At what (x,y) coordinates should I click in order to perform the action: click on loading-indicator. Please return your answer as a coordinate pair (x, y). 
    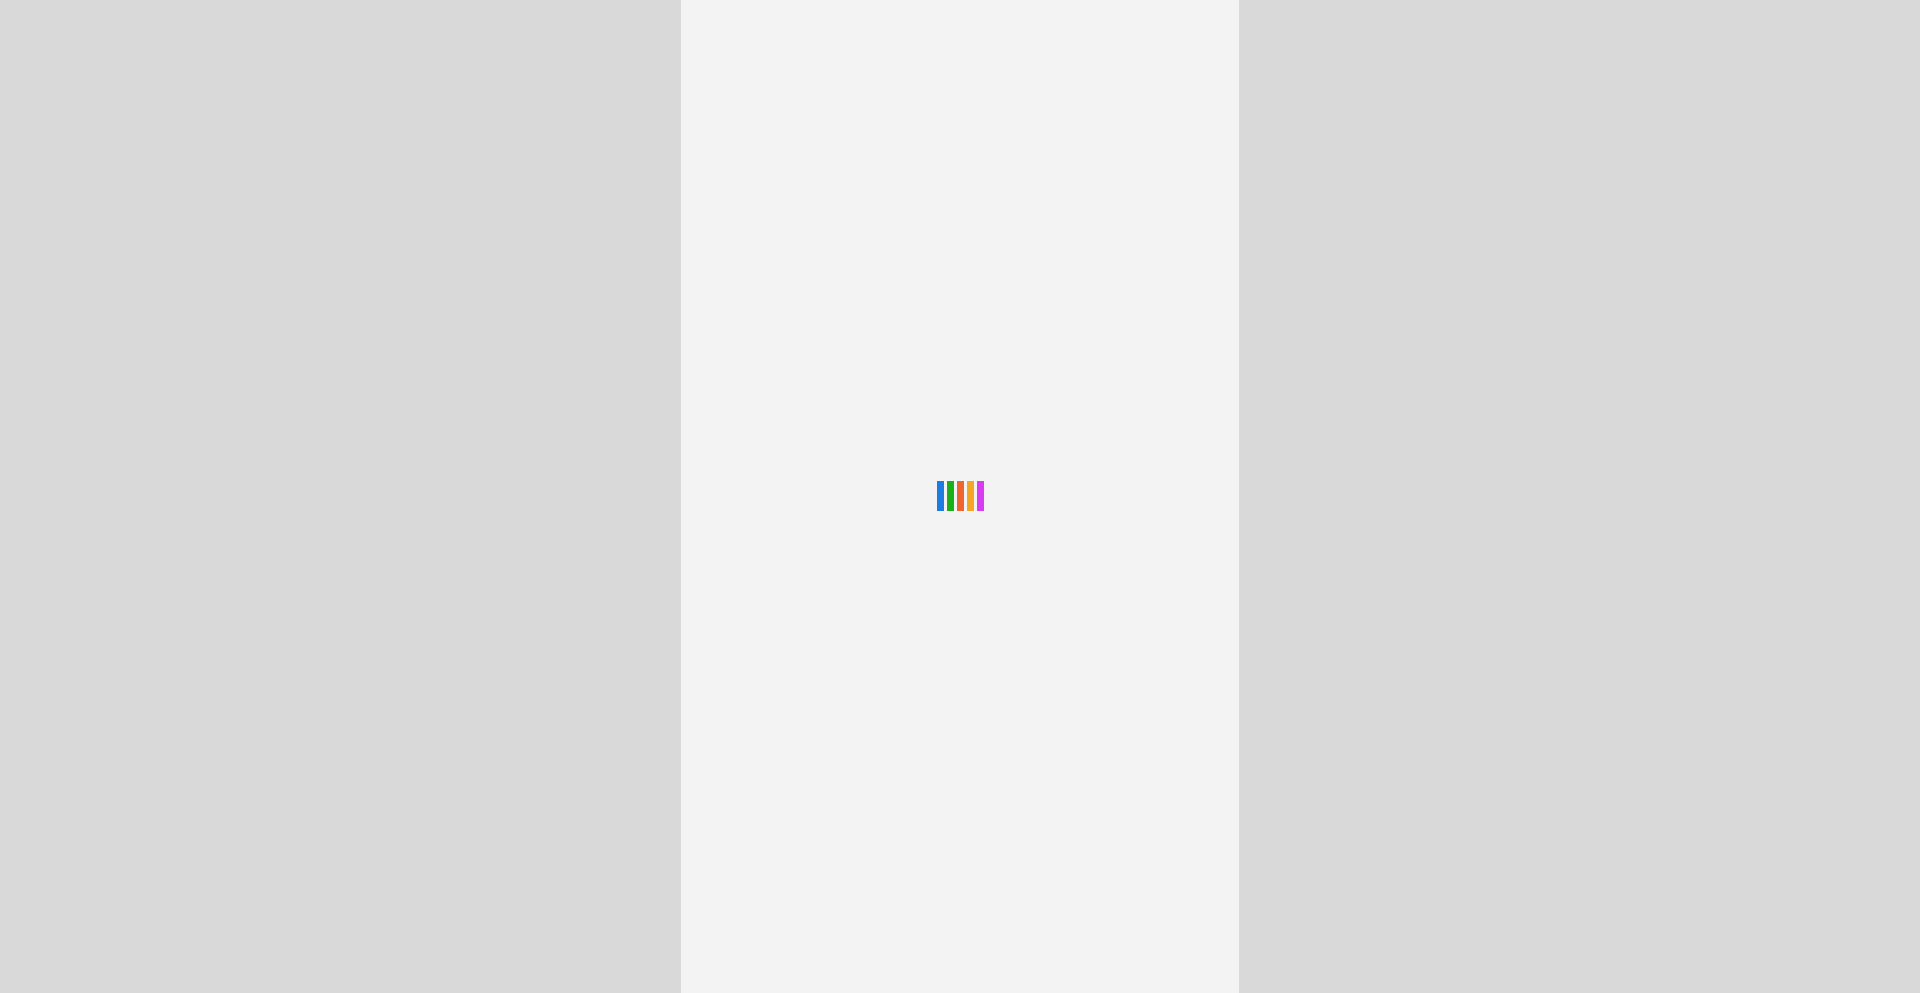
    Looking at the image, I should click on (960, 496).